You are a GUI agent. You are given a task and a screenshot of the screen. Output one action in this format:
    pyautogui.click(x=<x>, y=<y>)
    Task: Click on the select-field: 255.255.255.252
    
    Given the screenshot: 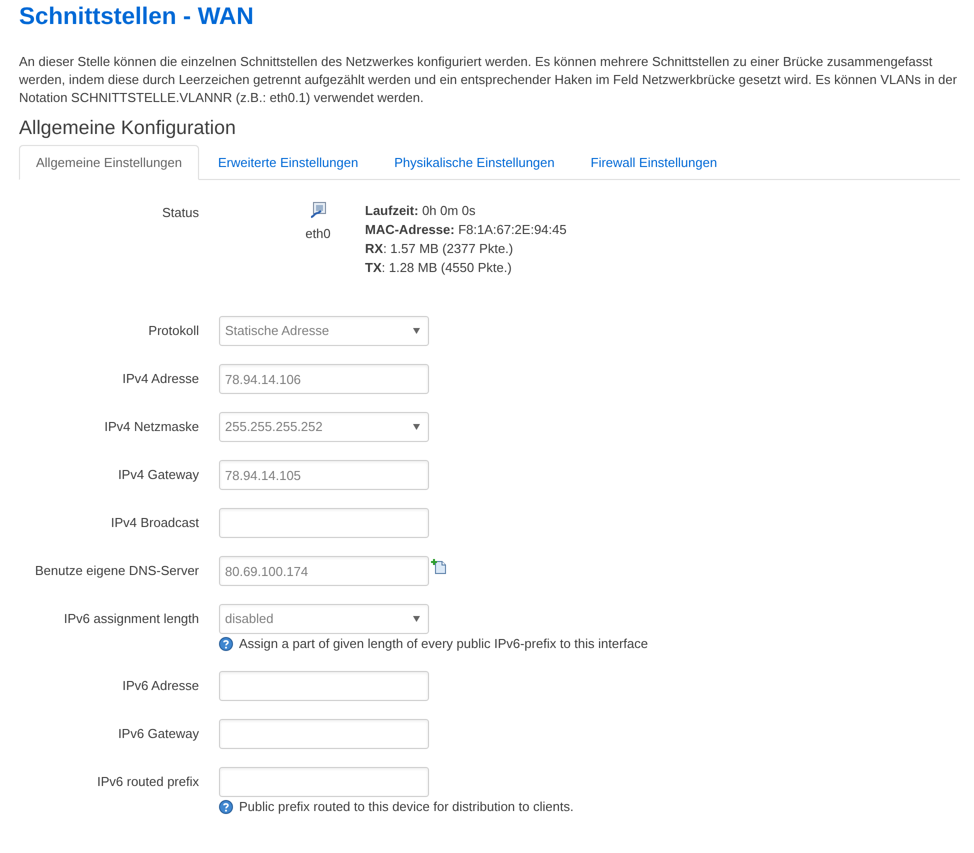 What is the action you would take?
    pyautogui.click(x=324, y=427)
    